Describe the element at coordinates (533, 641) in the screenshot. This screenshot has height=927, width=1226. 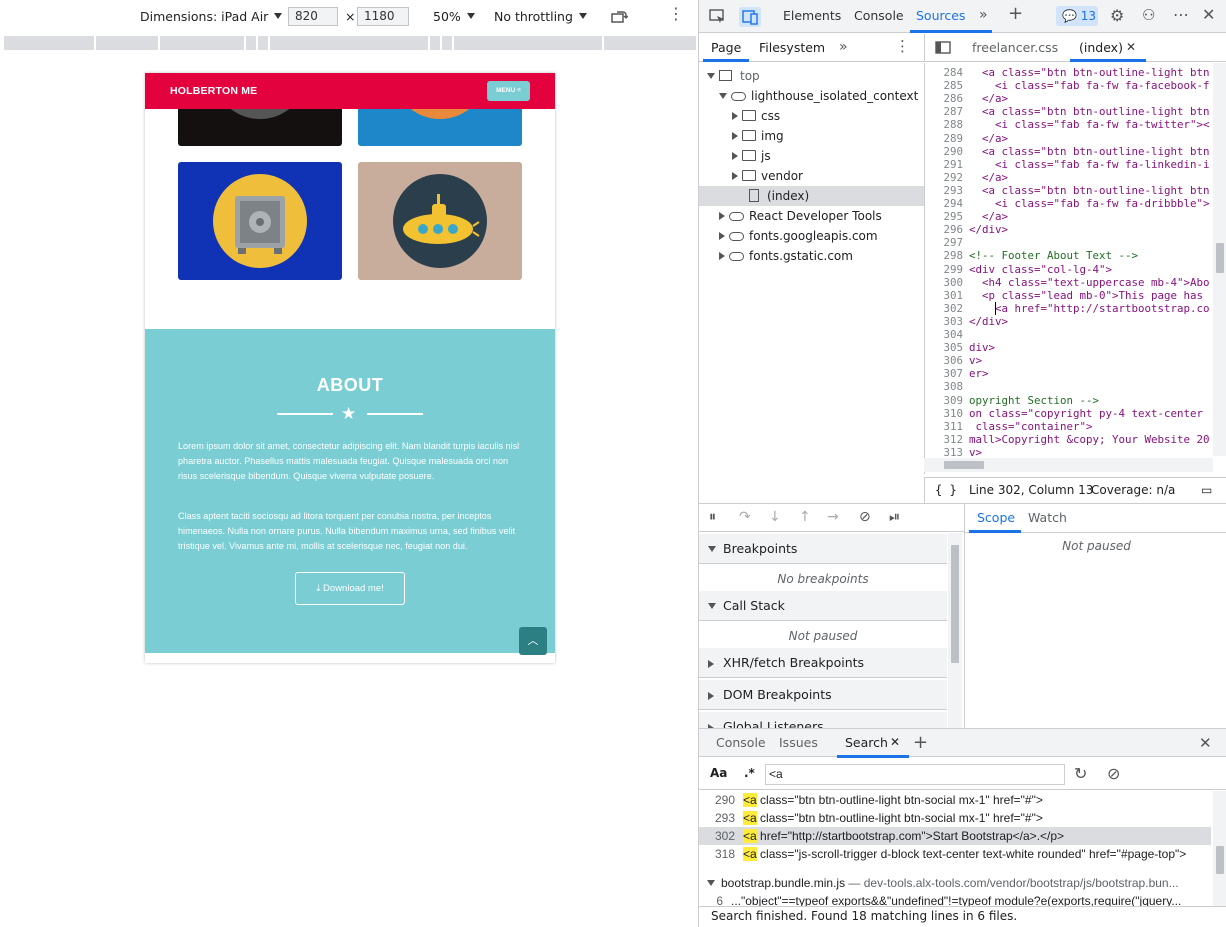
I see `scroll-top-button: ︿` at that location.